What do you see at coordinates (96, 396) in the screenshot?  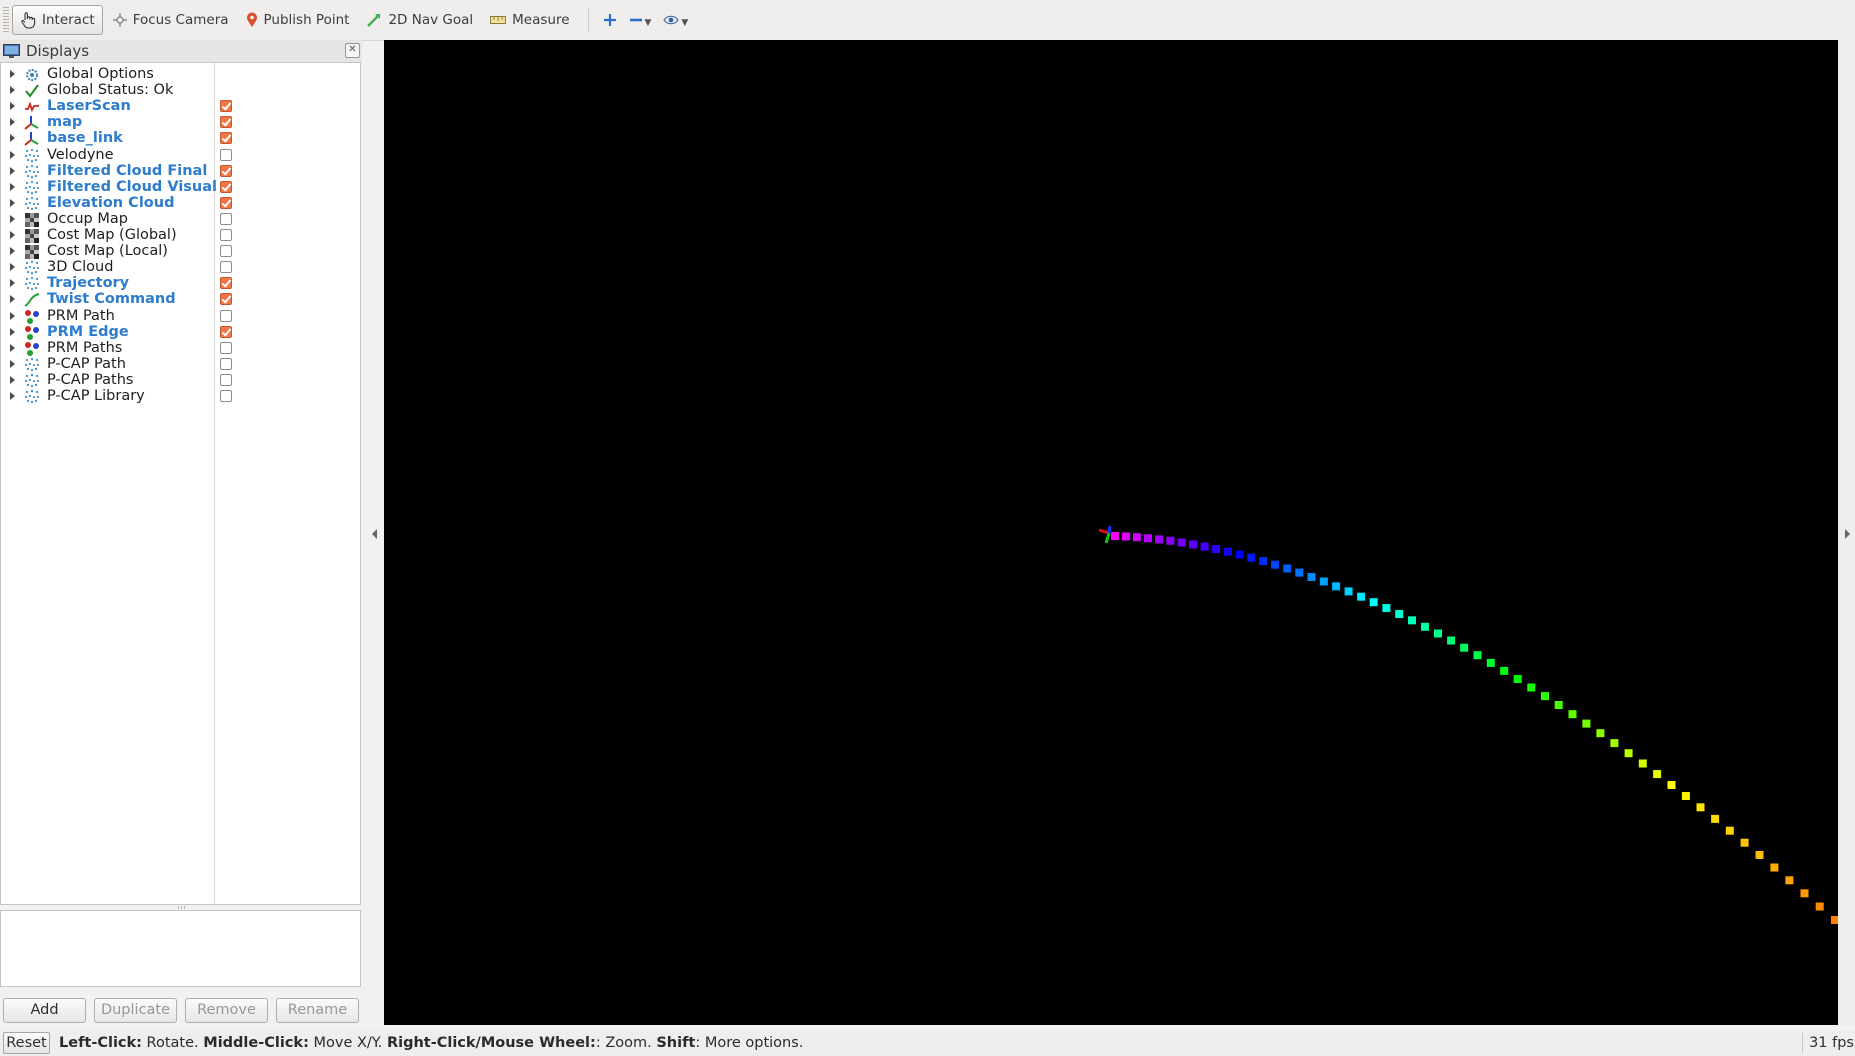 I see `display-item-label: P-CAP Library` at bounding box center [96, 396].